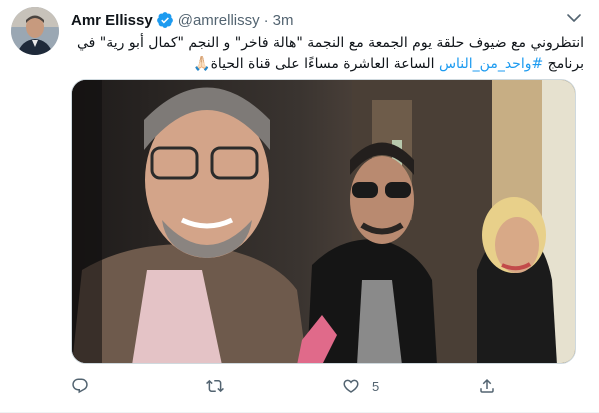 This screenshot has height=413, width=599. Describe the element at coordinates (219, 20) in the screenshot. I see `author-handle: @amrellissy` at that location.